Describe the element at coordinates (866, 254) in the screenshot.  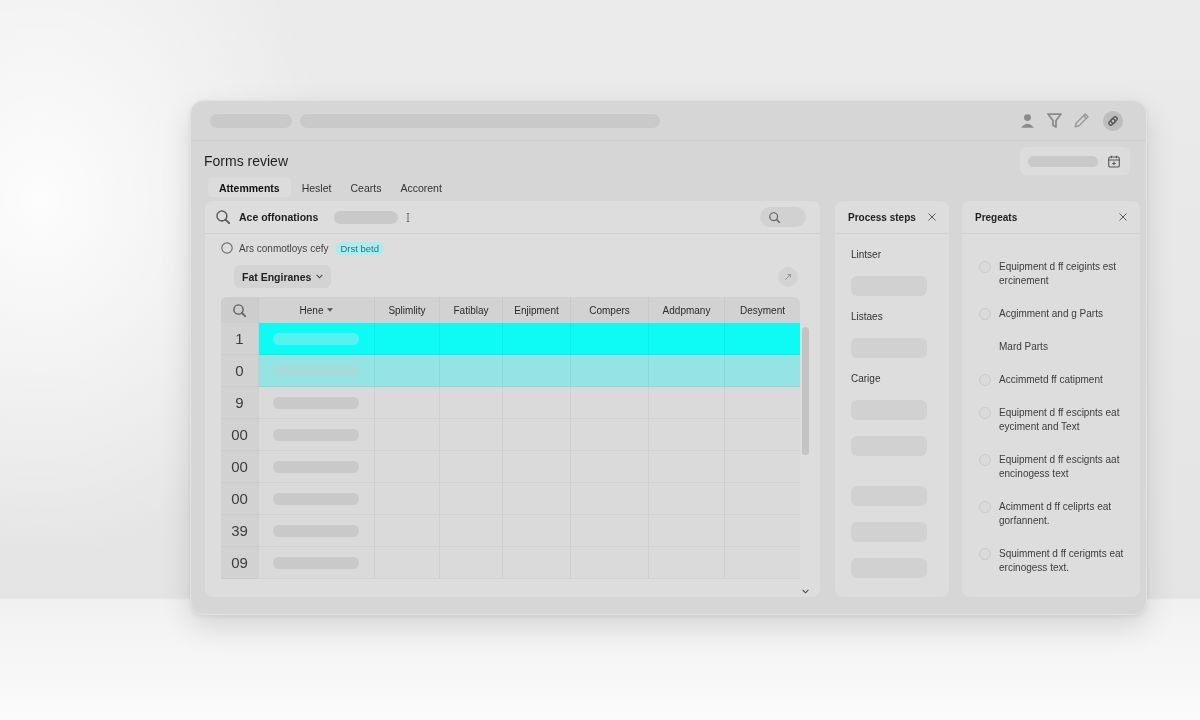
I see `field-label: Lintser` at that location.